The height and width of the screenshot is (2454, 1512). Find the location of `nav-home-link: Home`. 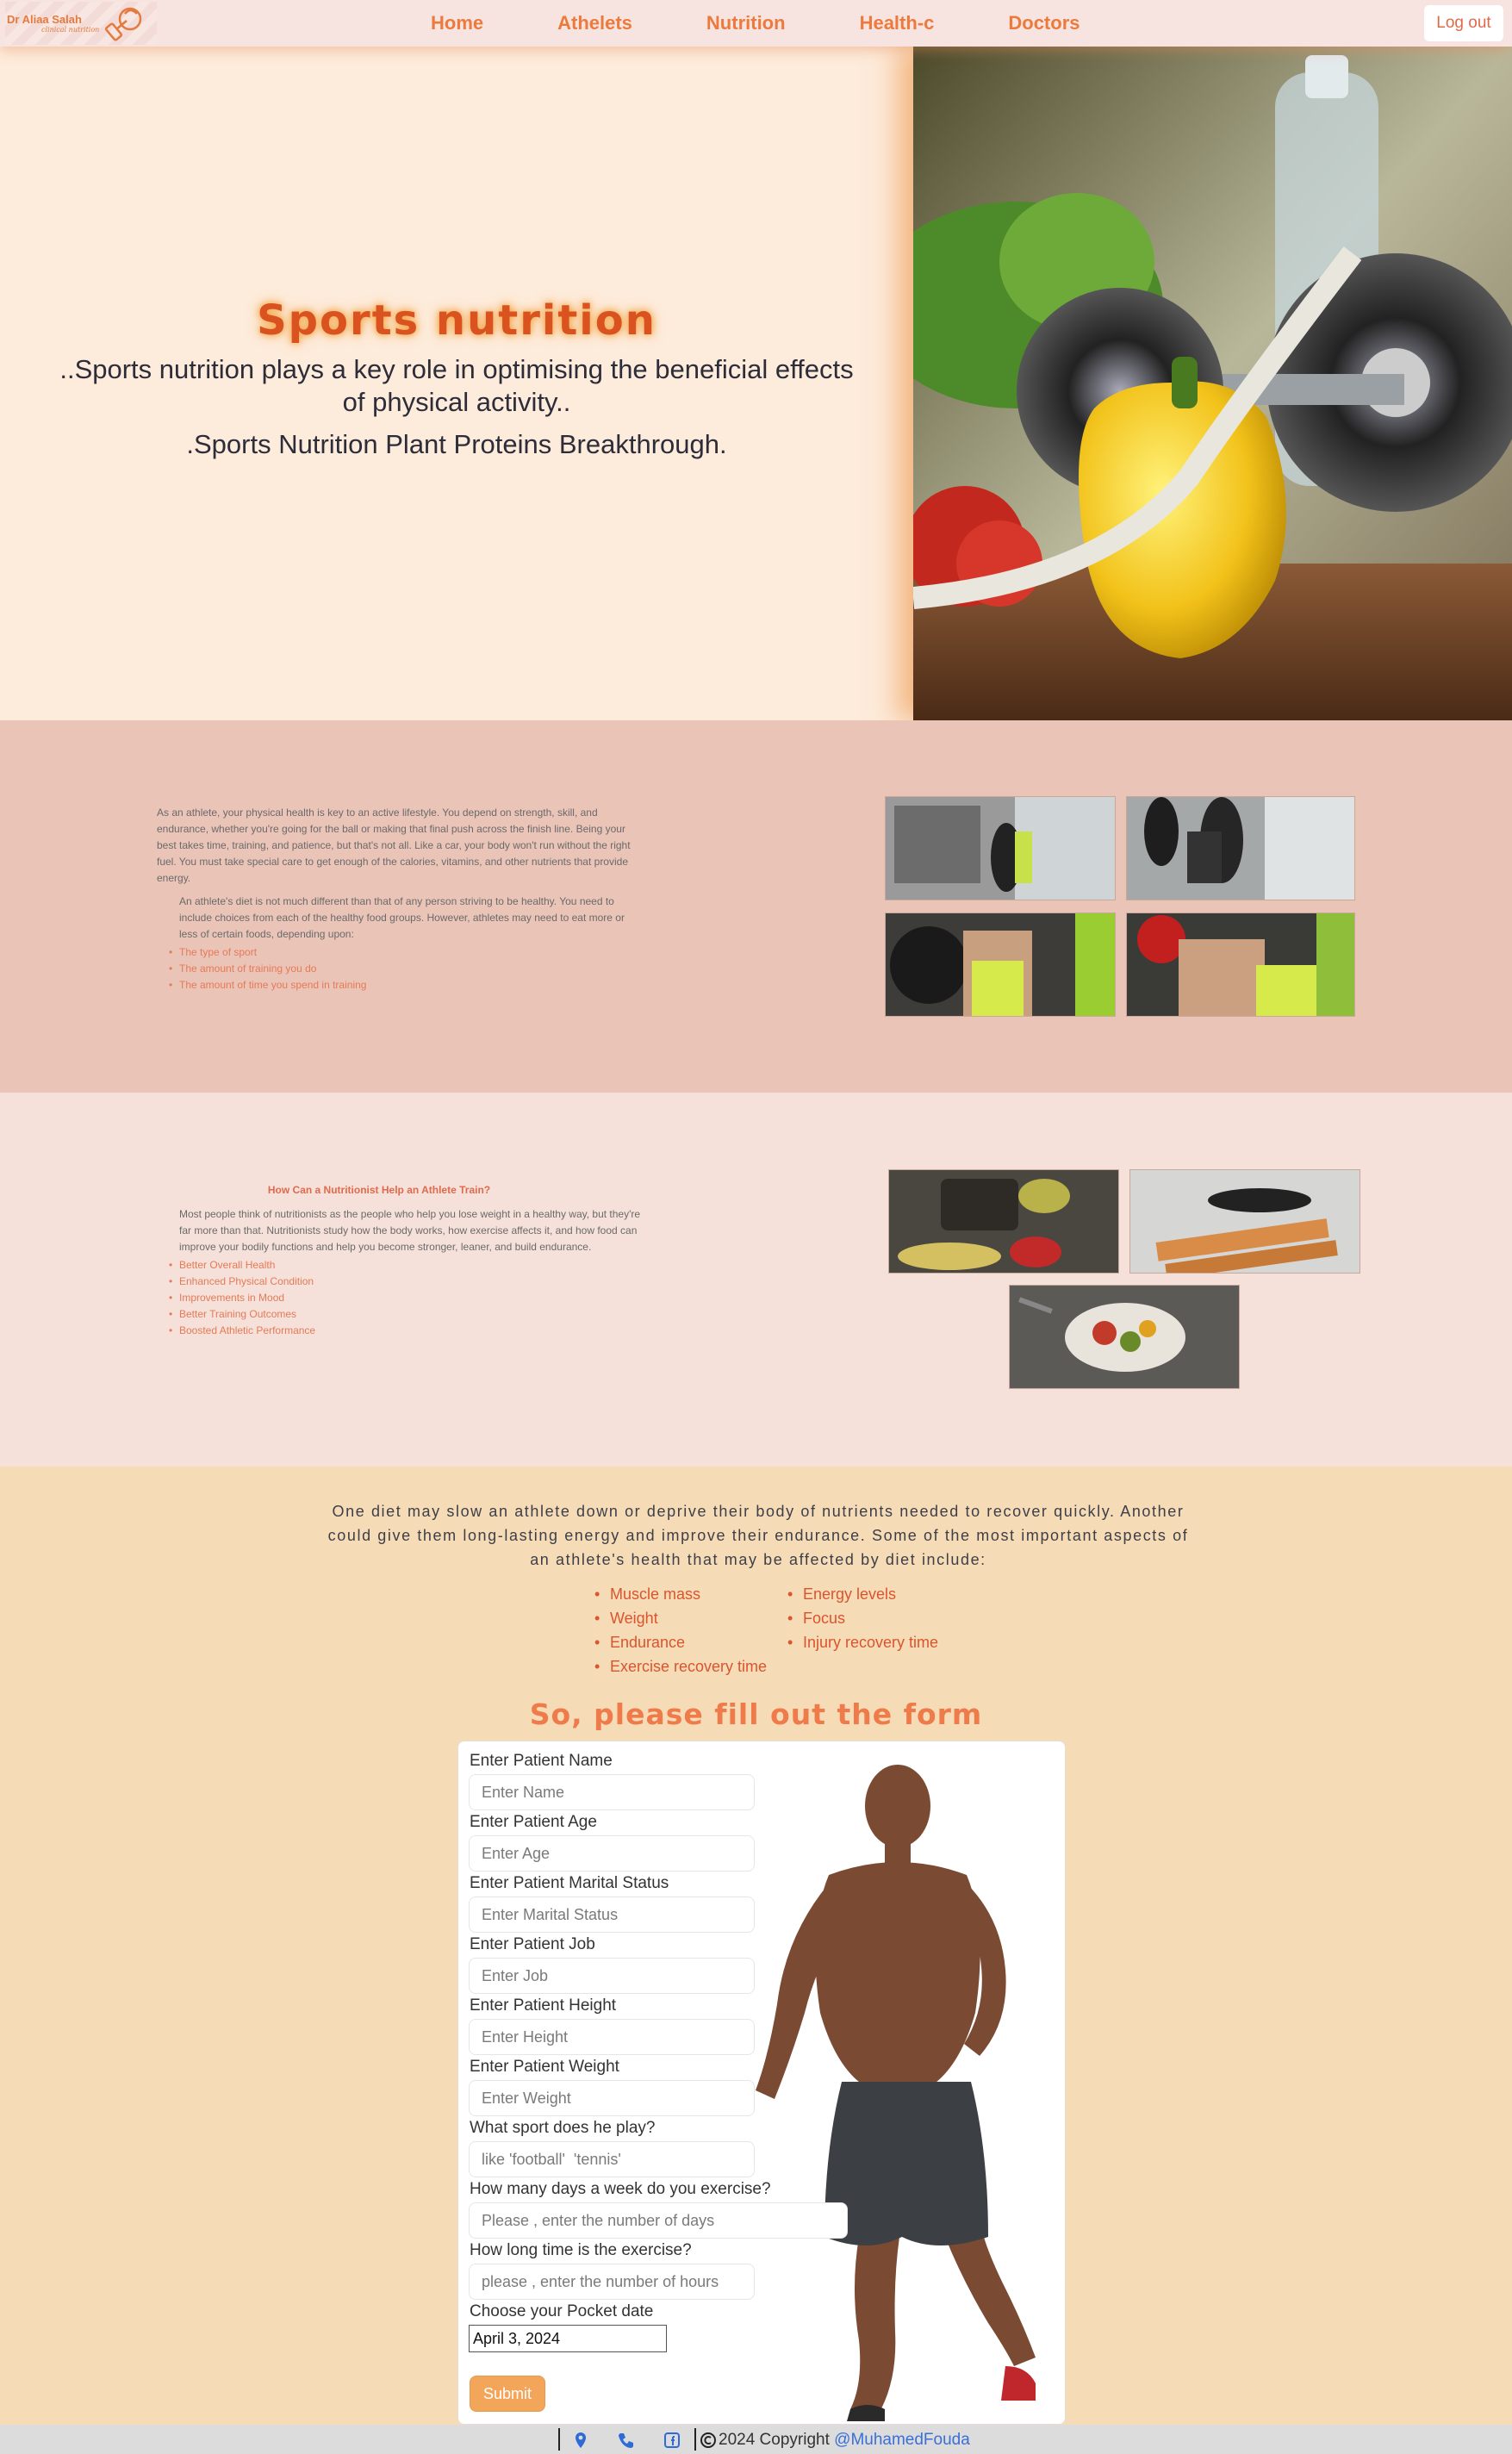

nav-home-link: Home is located at coordinates (457, 23).